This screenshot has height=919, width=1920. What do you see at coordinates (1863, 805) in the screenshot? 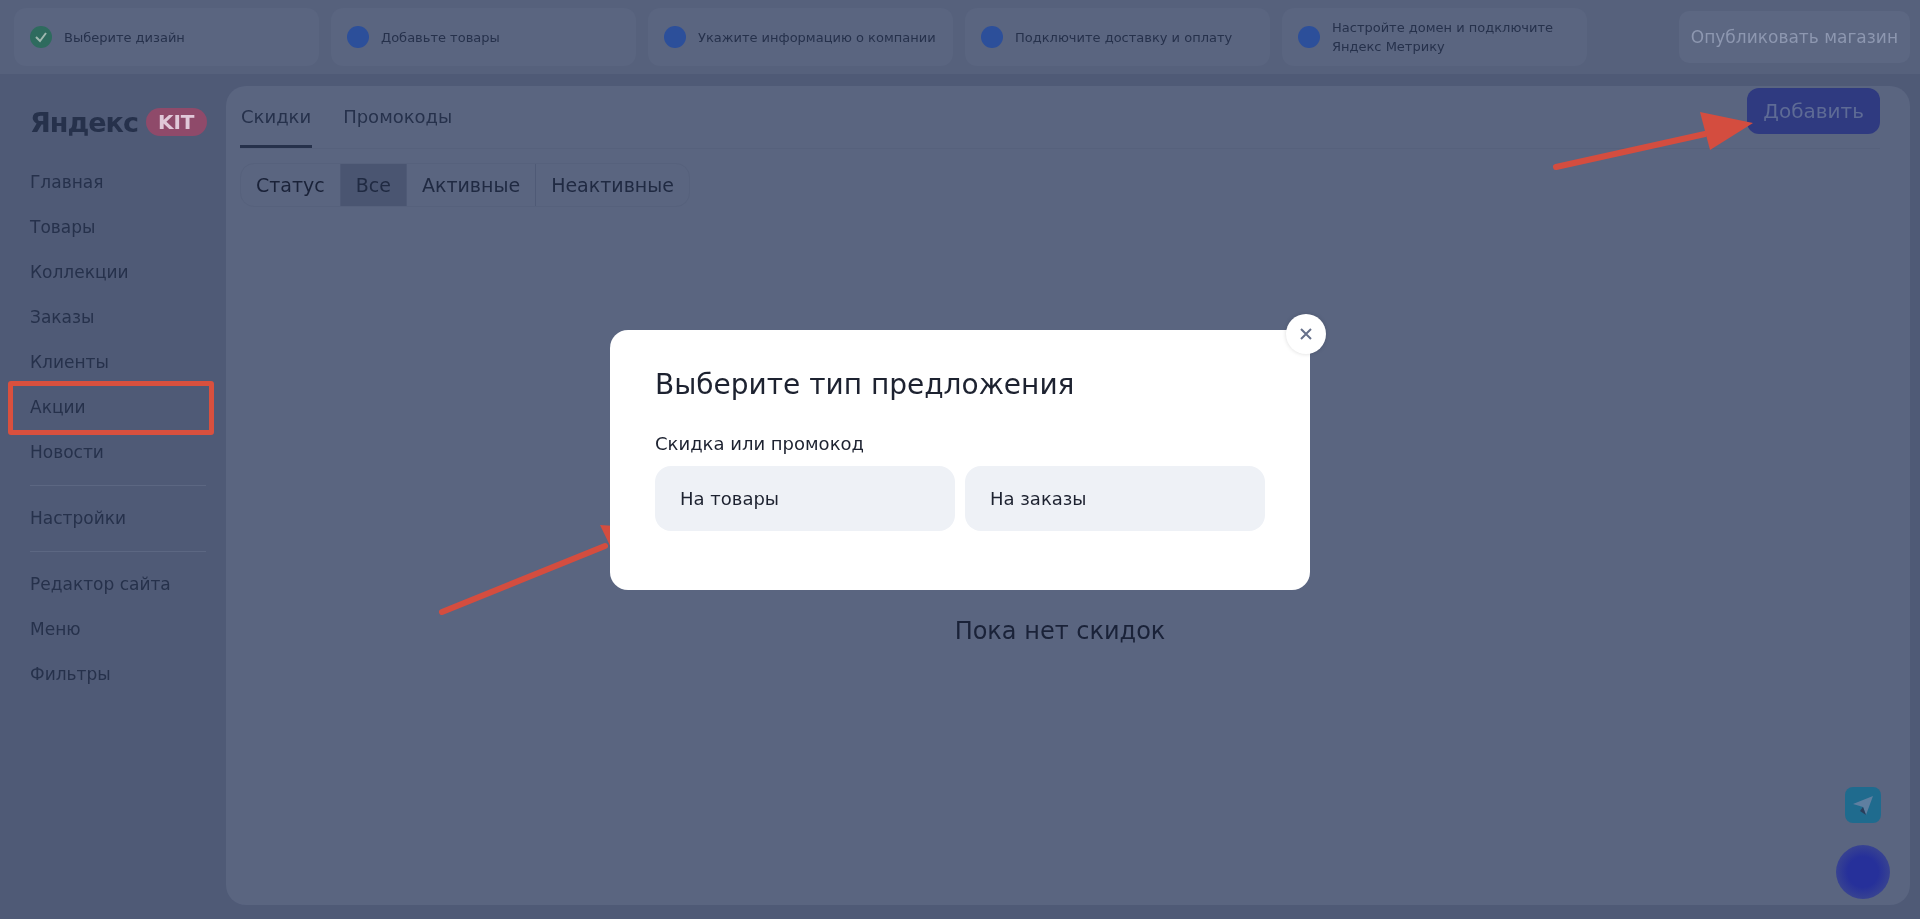
I see `send-icon` at bounding box center [1863, 805].